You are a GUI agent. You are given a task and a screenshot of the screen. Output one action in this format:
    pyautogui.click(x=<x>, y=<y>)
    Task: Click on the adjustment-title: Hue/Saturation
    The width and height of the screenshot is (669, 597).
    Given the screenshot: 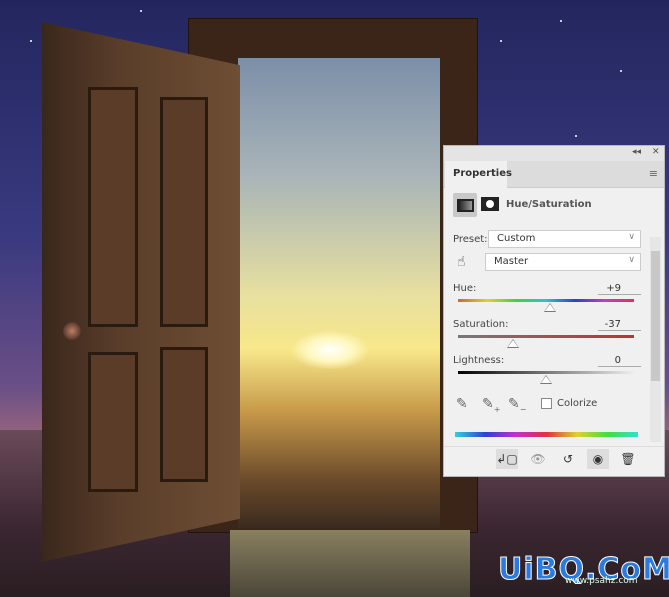 What is the action you would take?
    pyautogui.click(x=549, y=204)
    